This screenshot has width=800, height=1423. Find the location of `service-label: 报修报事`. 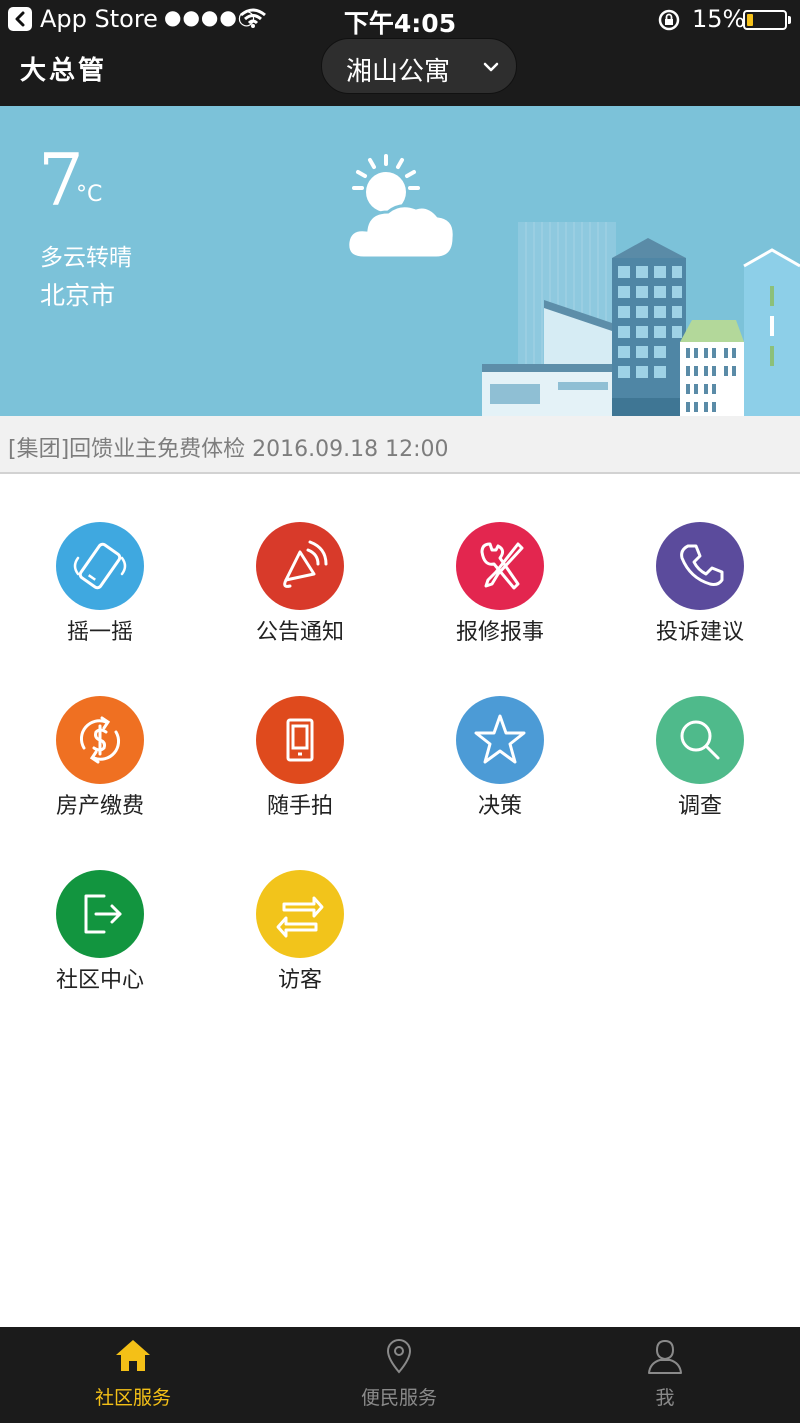

service-label: 报修报事 is located at coordinates (499, 632).